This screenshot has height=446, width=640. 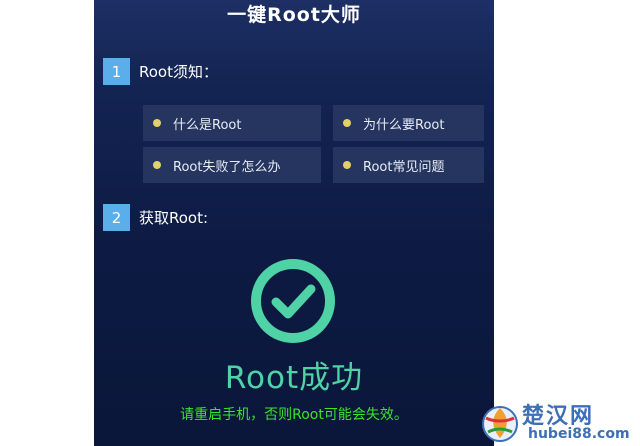 I want to click on section-number-badge: 2, so click(x=116, y=217).